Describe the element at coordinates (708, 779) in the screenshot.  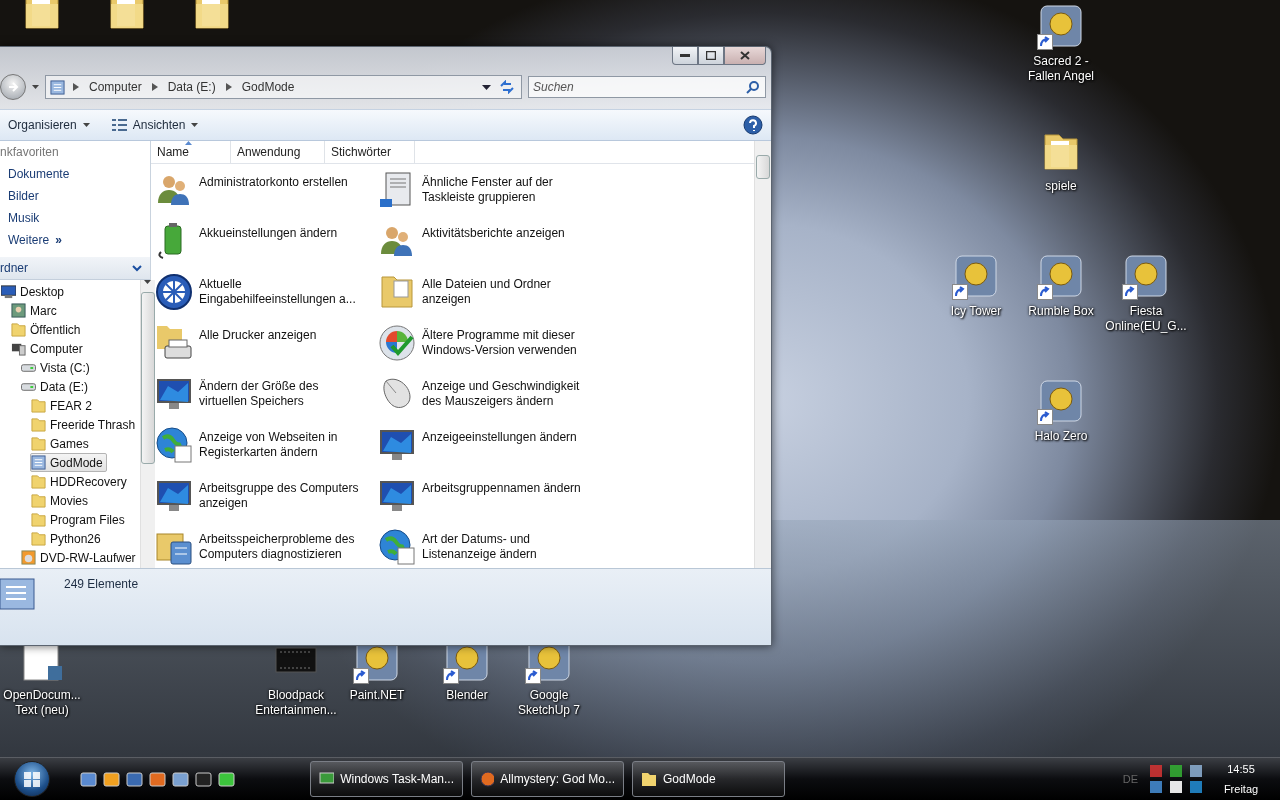
I see `taskbar-window-button: GodMode` at that location.